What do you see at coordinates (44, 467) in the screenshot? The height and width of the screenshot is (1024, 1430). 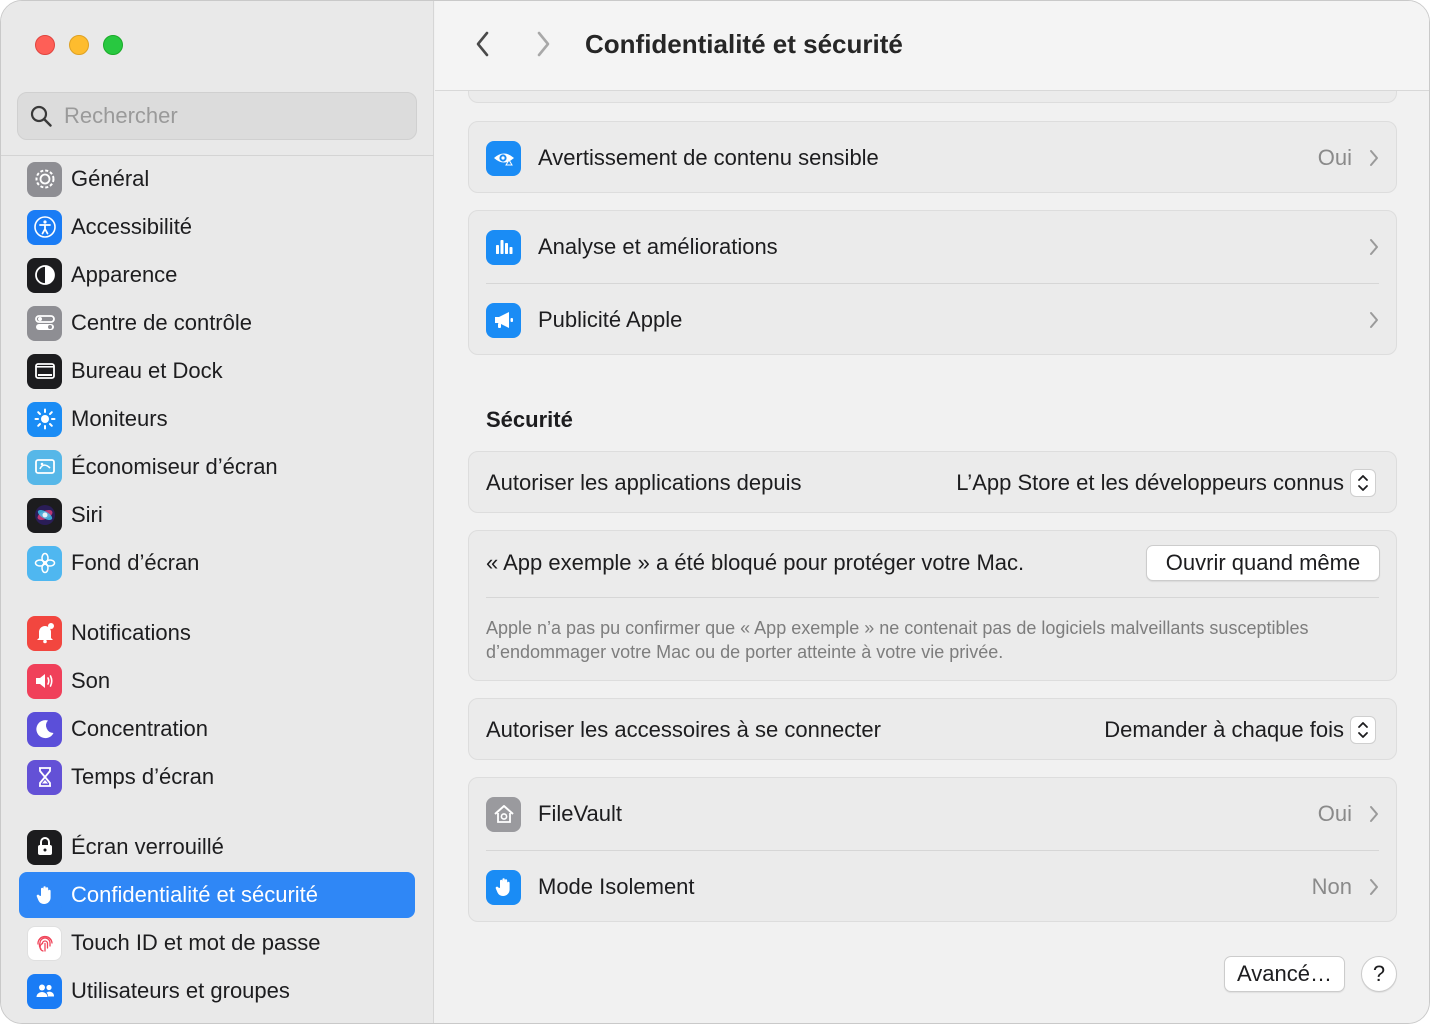 I see `screensaver-icon` at bounding box center [44, 467].